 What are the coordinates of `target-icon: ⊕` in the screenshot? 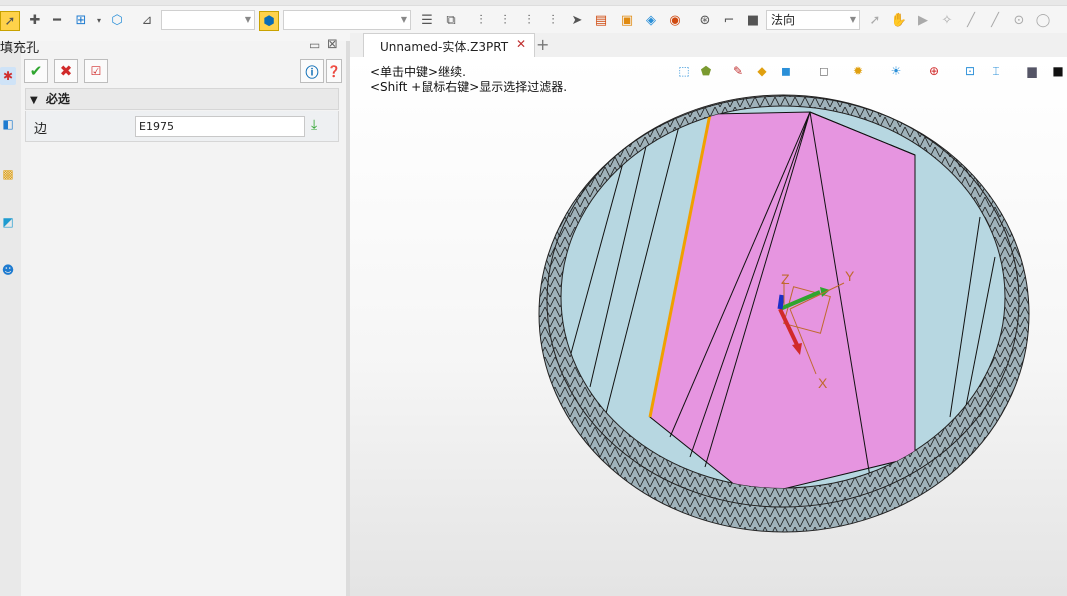 It's located at (934, 71).